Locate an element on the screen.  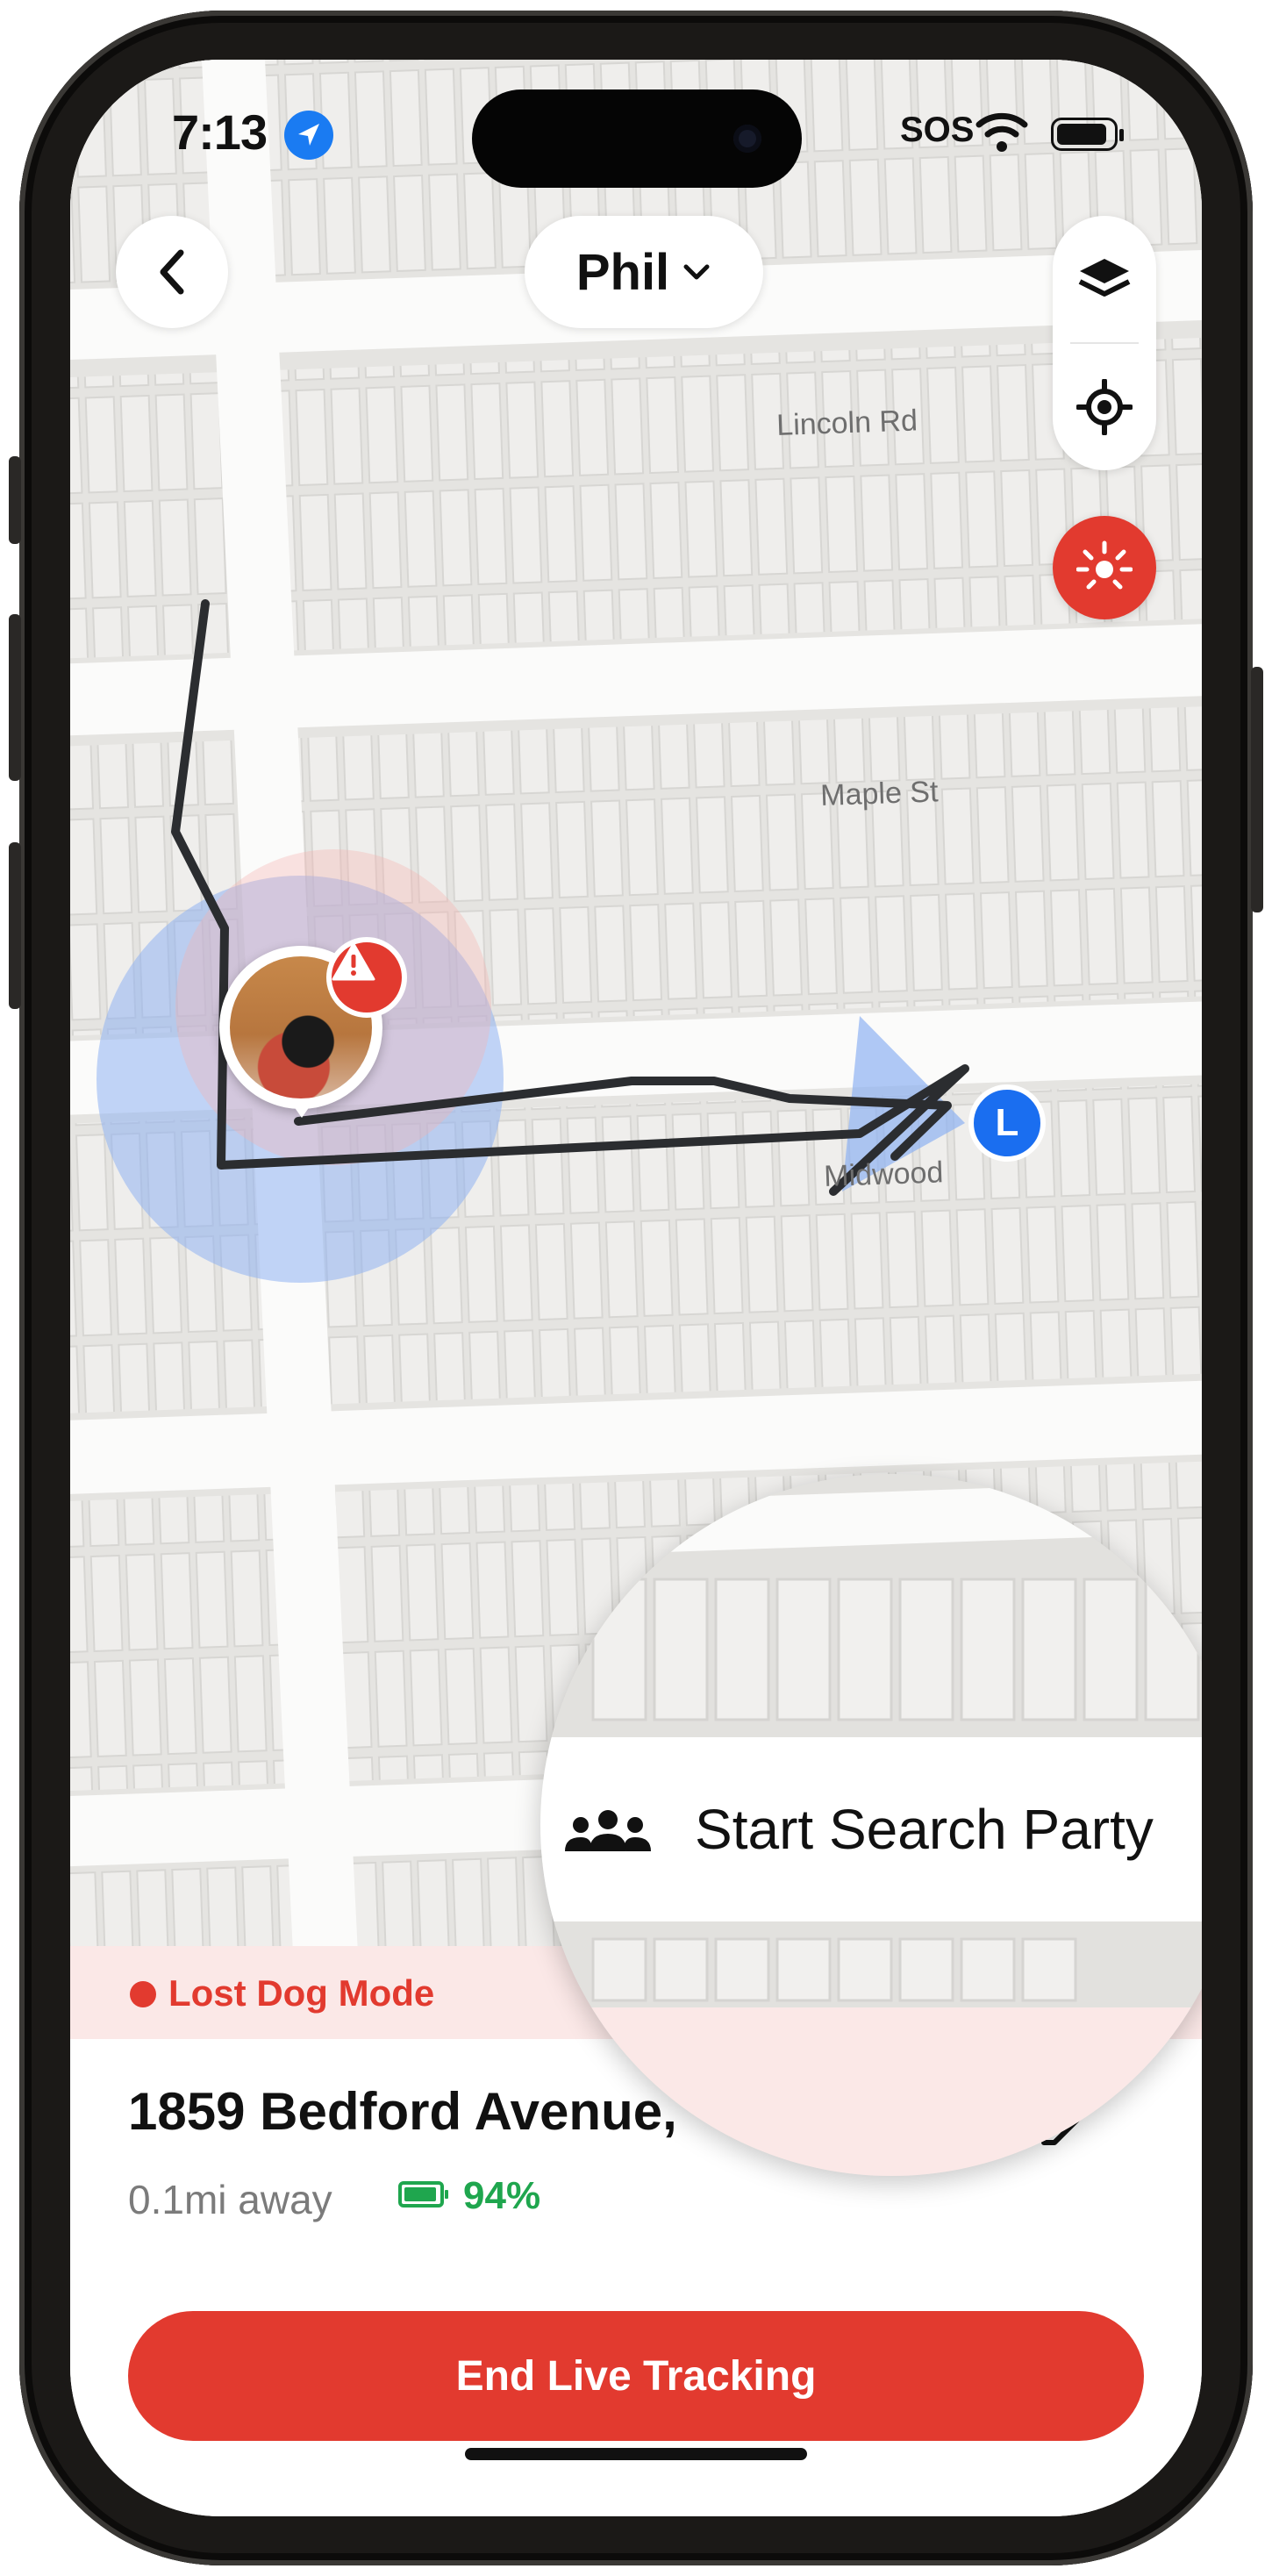
siren-icon is located at coordinates (1104, 565).